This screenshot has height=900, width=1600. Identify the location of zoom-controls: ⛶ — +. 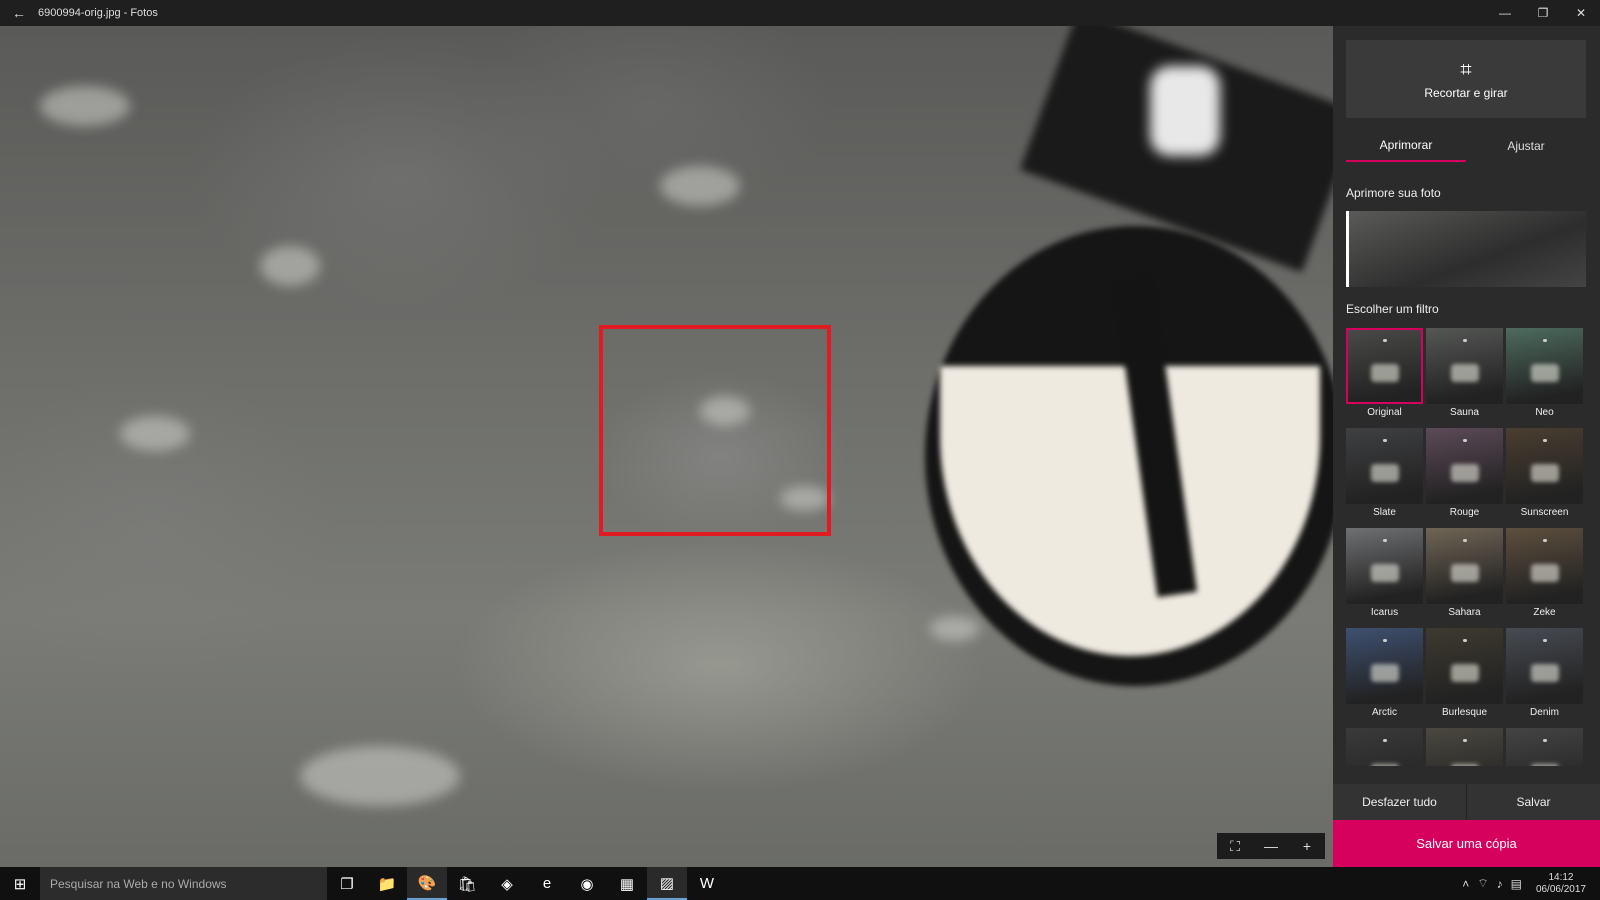
(1271, 846).